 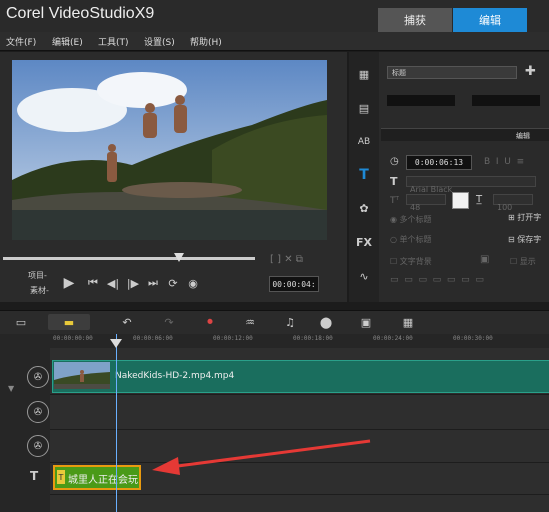 What do you see at coordinates (173, 283) in the screenshot?
I see `repeat-icon: ⟳` at bounding box center [173, 283].